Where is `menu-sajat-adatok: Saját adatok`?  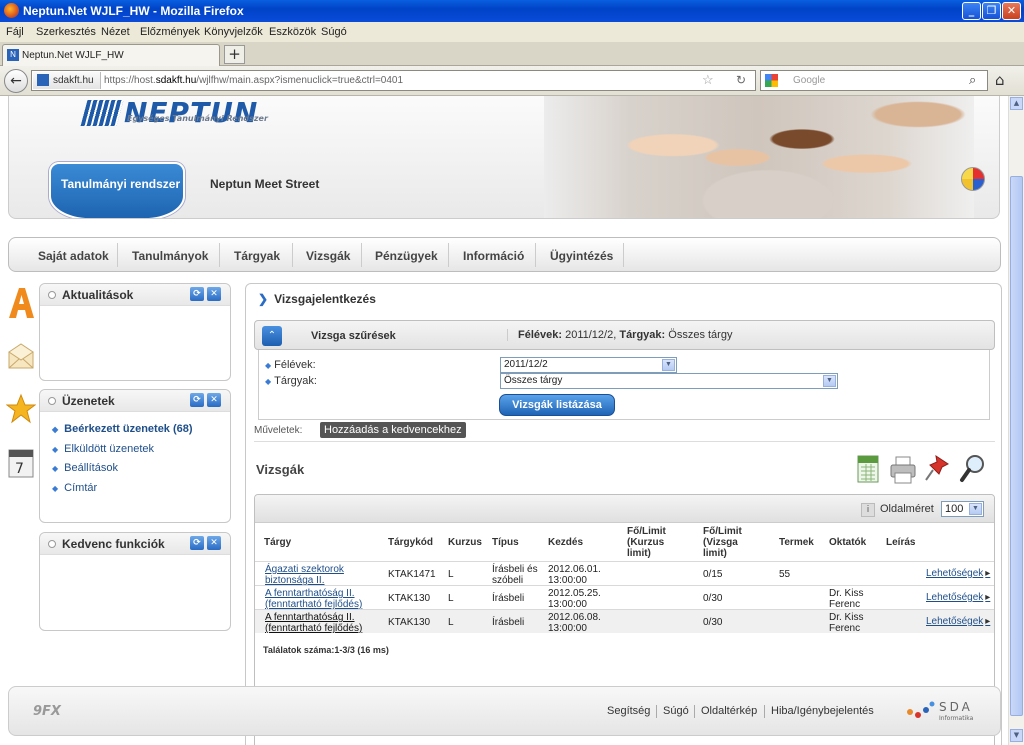
menu-sajat-adatok: Saját adatok is located at coordinates (73, 256).